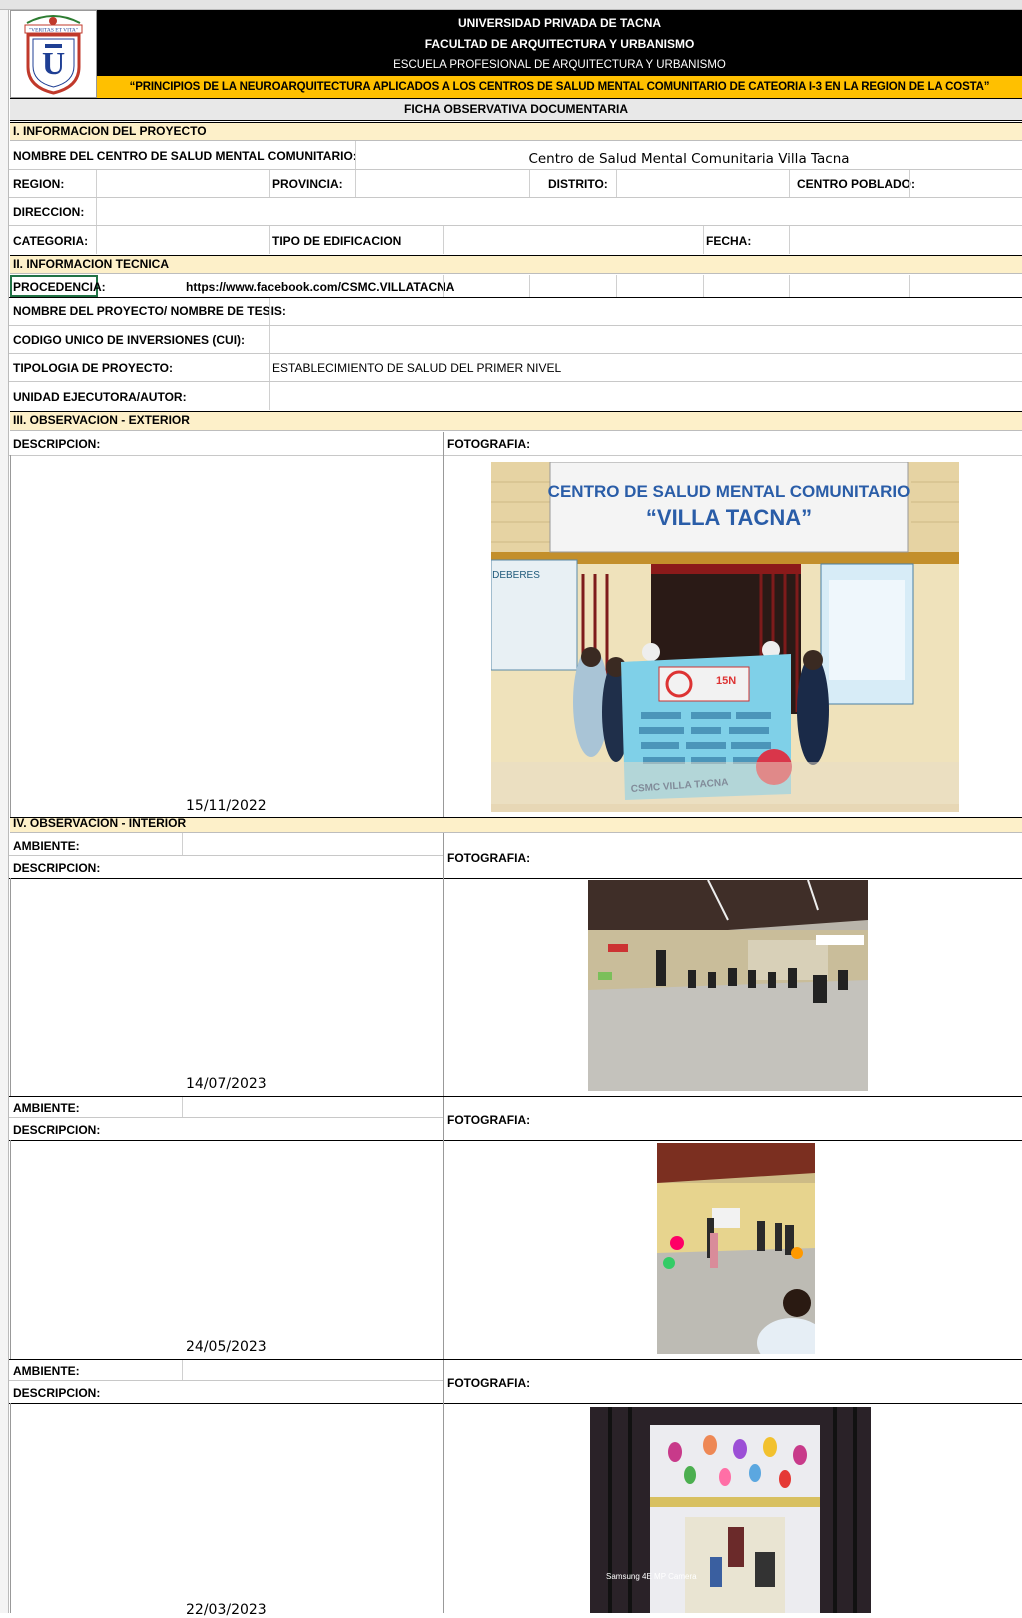  I want to click on form-title-row: FICHA OBSERVATIVA DOCUMENTARIA, so click(516, 109).